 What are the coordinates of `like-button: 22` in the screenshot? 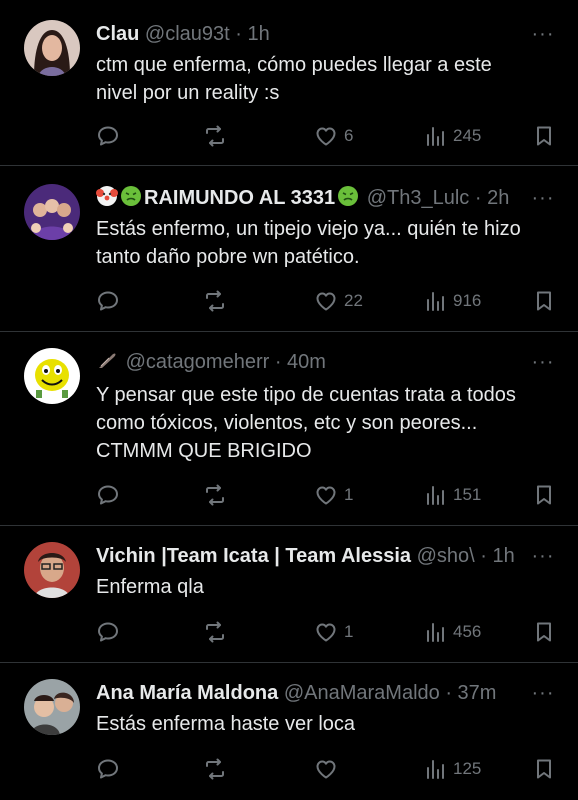 It's located at (338, 301).